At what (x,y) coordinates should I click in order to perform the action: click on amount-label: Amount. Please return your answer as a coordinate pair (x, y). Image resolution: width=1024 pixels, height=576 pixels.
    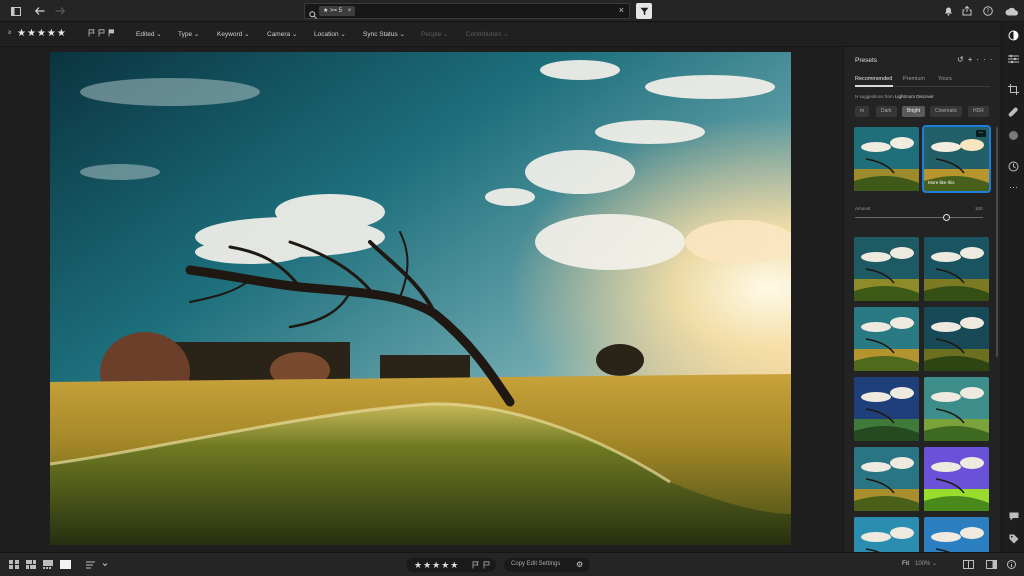
    Looking at the image, I should click on (863, 208).